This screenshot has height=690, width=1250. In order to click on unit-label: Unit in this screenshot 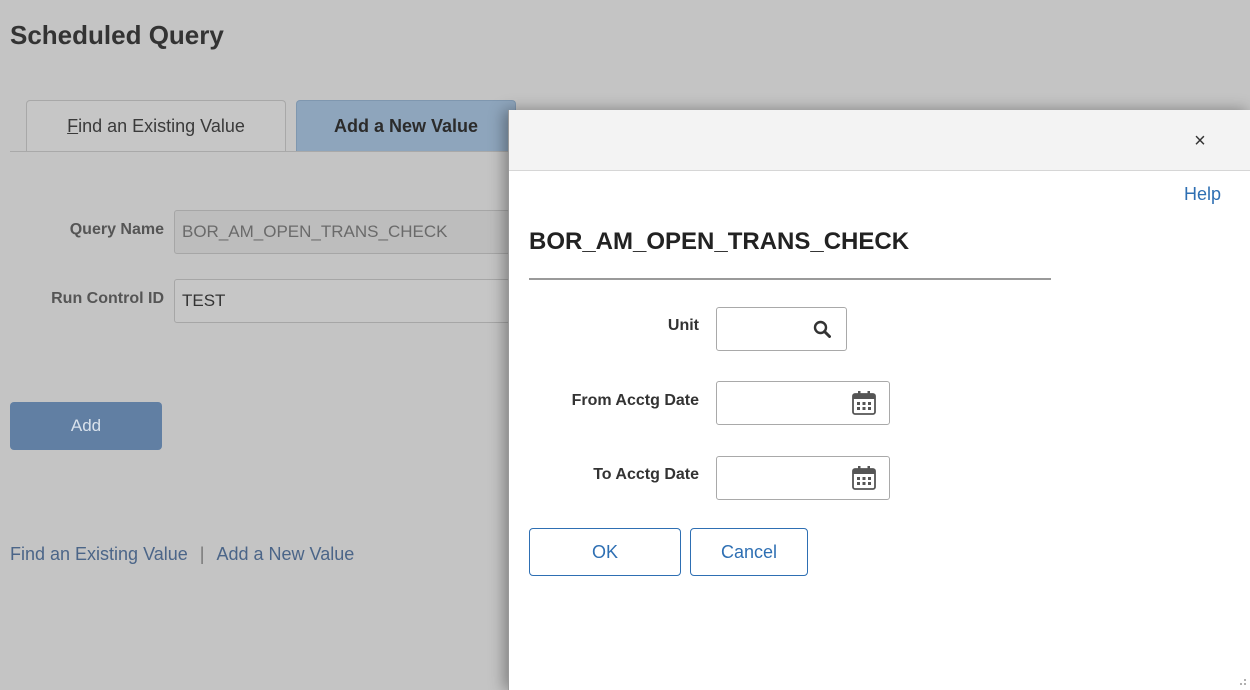, I will do `click(683, 325)`.